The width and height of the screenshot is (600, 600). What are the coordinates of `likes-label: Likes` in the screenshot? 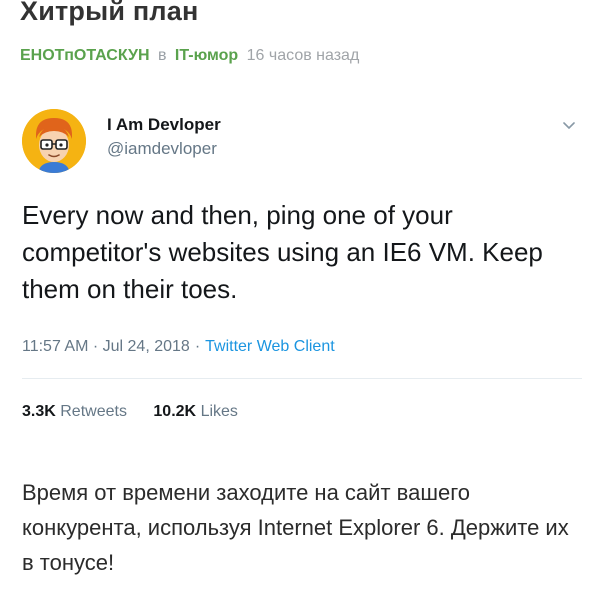 It's located at (219, 411).